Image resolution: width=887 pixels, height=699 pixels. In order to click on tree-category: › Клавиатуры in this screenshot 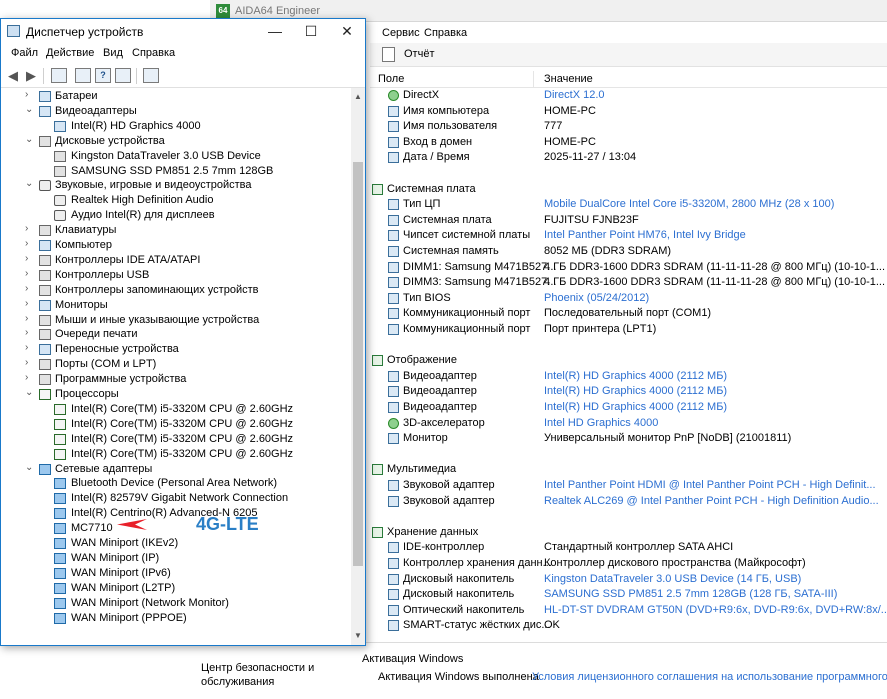, I will do `click(176, 230)`.